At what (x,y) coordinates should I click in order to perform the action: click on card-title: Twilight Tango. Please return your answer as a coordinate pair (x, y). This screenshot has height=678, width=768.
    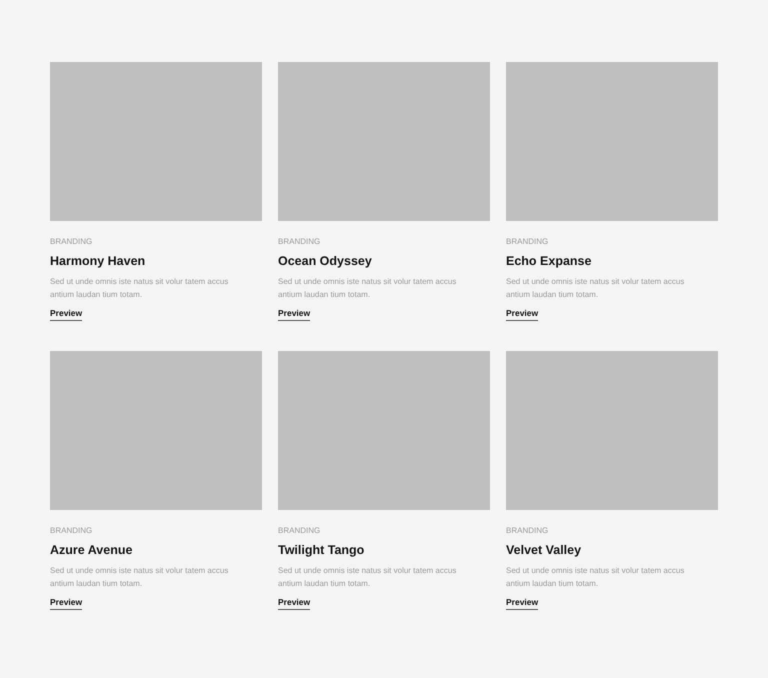
    Looking at the image, I should click on (321, 550).